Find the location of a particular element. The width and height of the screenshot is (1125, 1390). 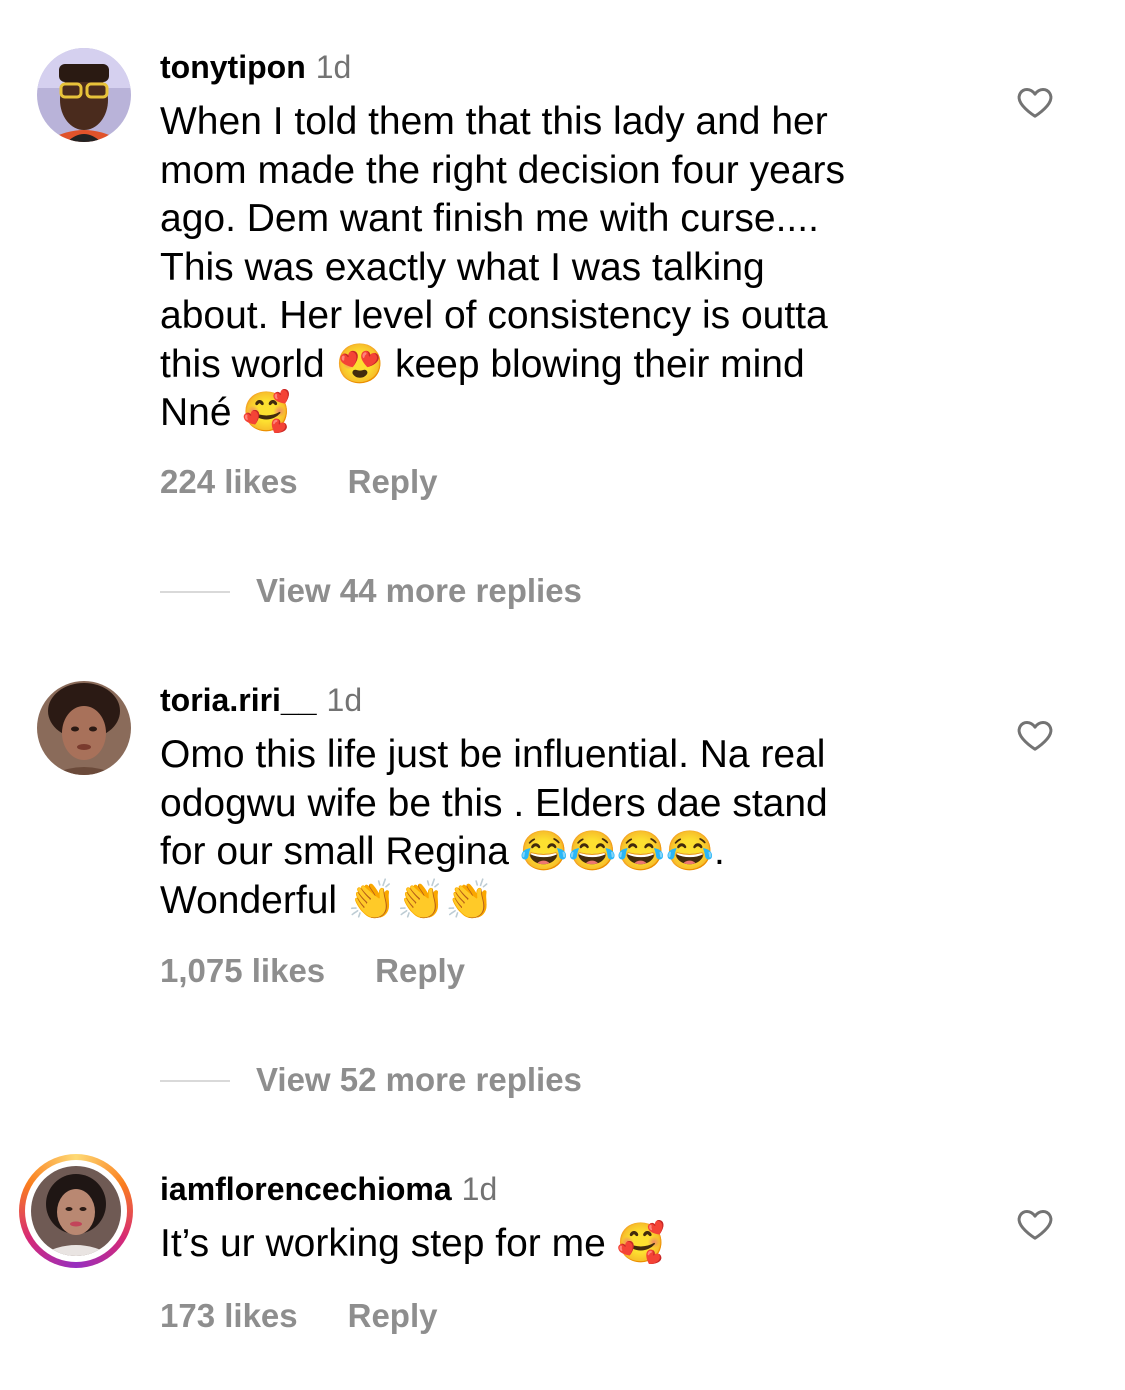

likes-count: 224 likes is located at coordinates (229, 481).